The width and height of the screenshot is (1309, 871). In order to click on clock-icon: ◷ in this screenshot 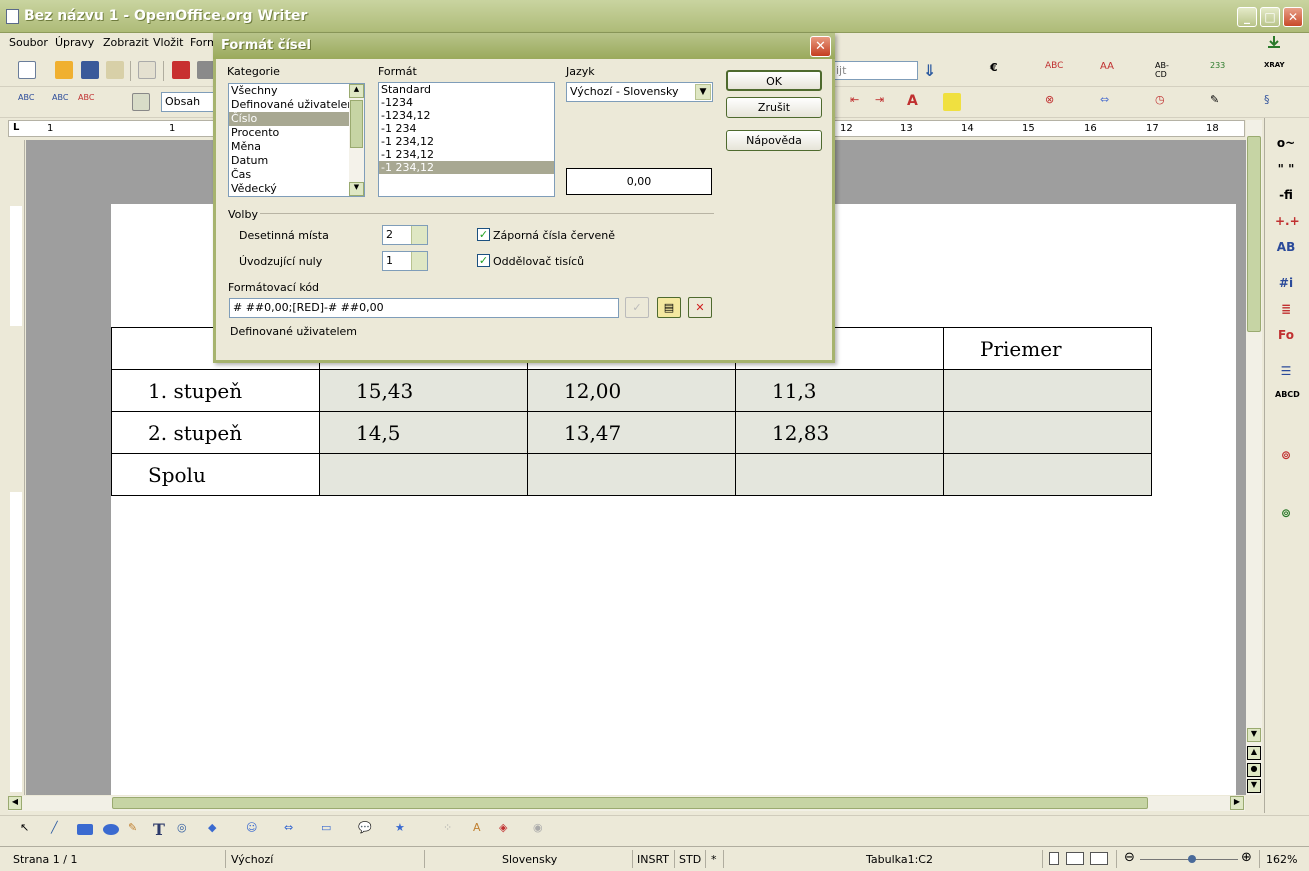, I will do `click(1164, 102)`.